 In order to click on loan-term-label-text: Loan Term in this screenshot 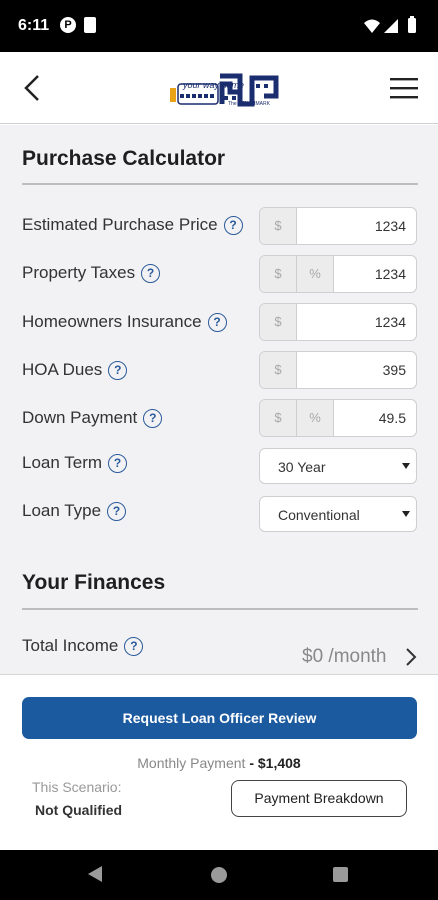, I will do `click(62, 462)`.